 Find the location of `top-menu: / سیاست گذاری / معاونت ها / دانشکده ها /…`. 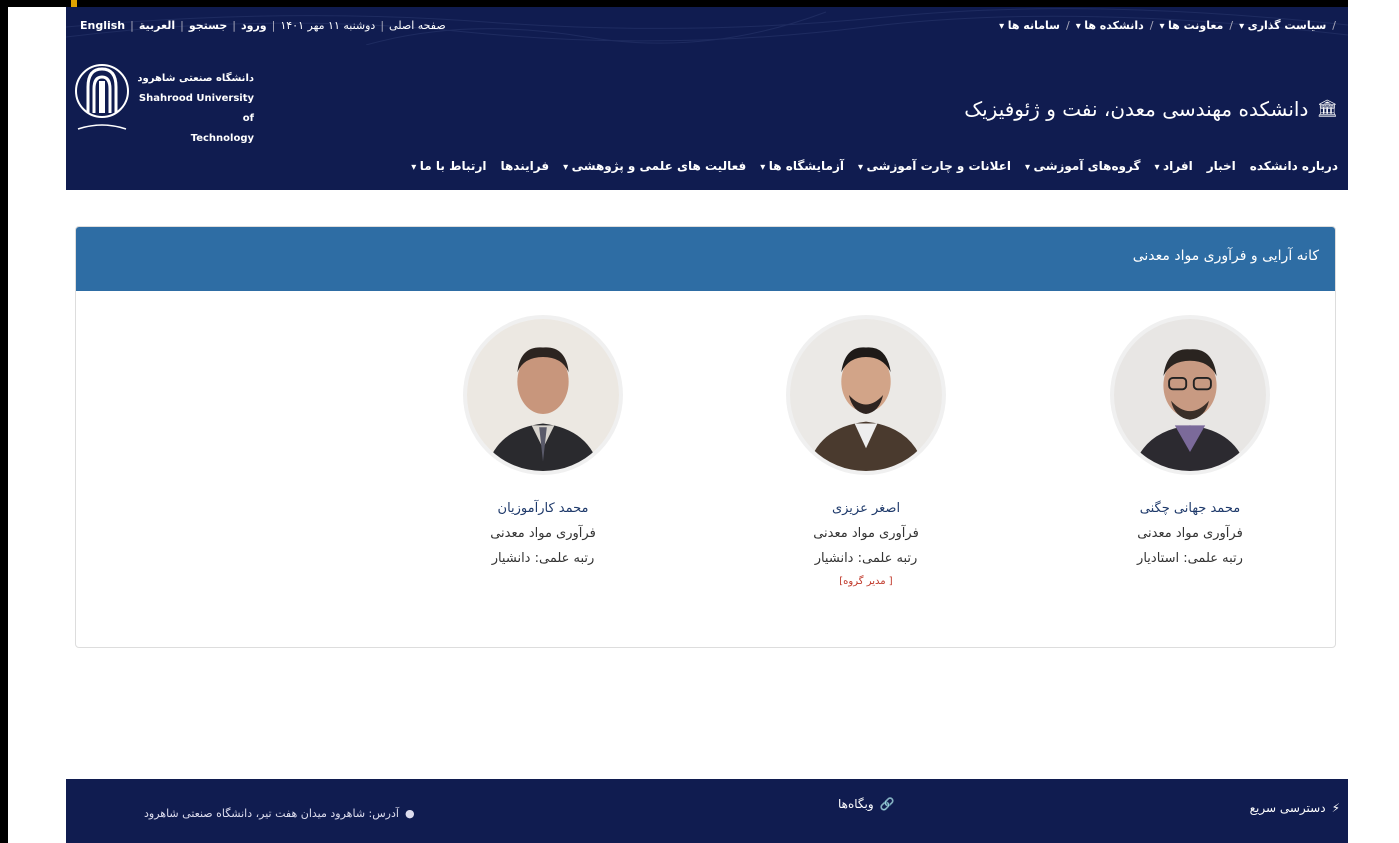

top-menu: / سیاست گذاری / معاونت ها / دانشکده ها /… is located at coordinates (1167, 25).